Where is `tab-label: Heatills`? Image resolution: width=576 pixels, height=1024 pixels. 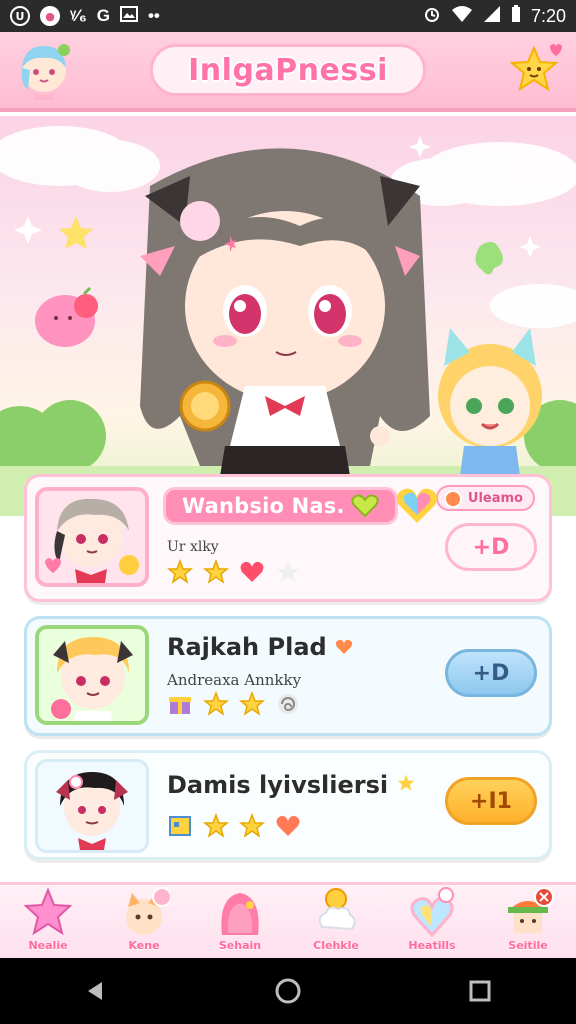
tab-label: Heatills is located at coordinates (432, 945).